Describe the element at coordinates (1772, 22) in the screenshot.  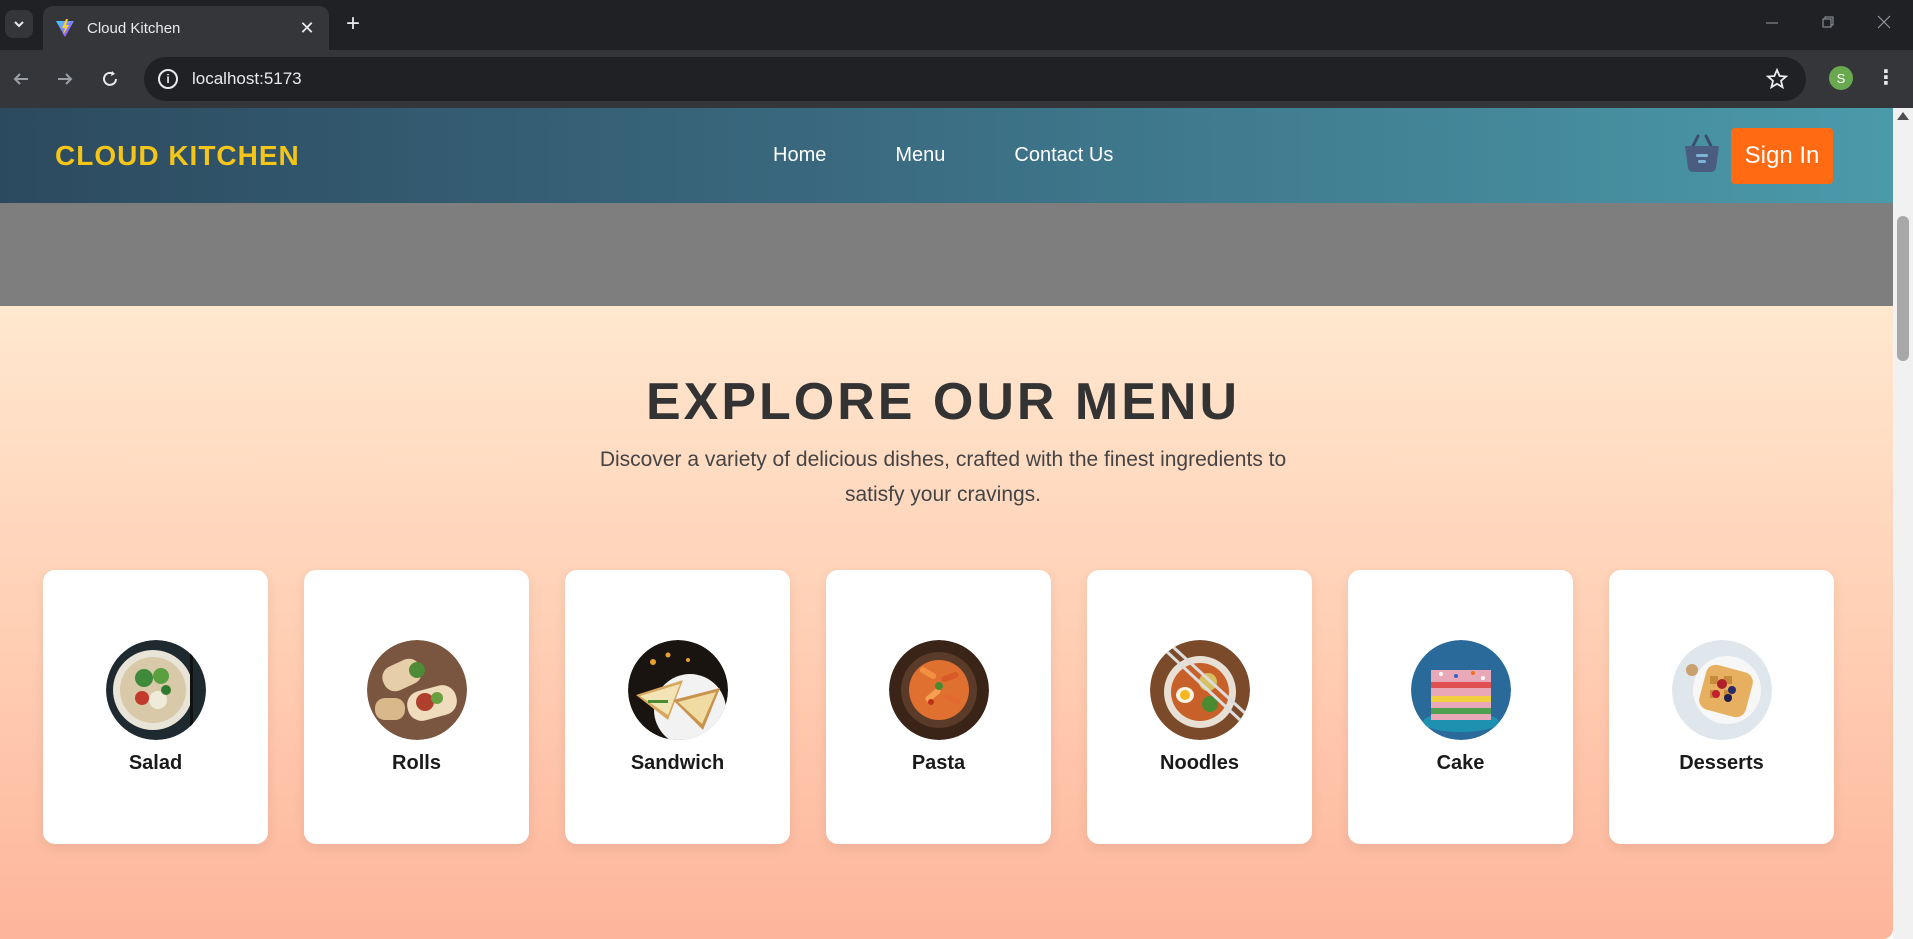
I see `minimize-icon` at that location.